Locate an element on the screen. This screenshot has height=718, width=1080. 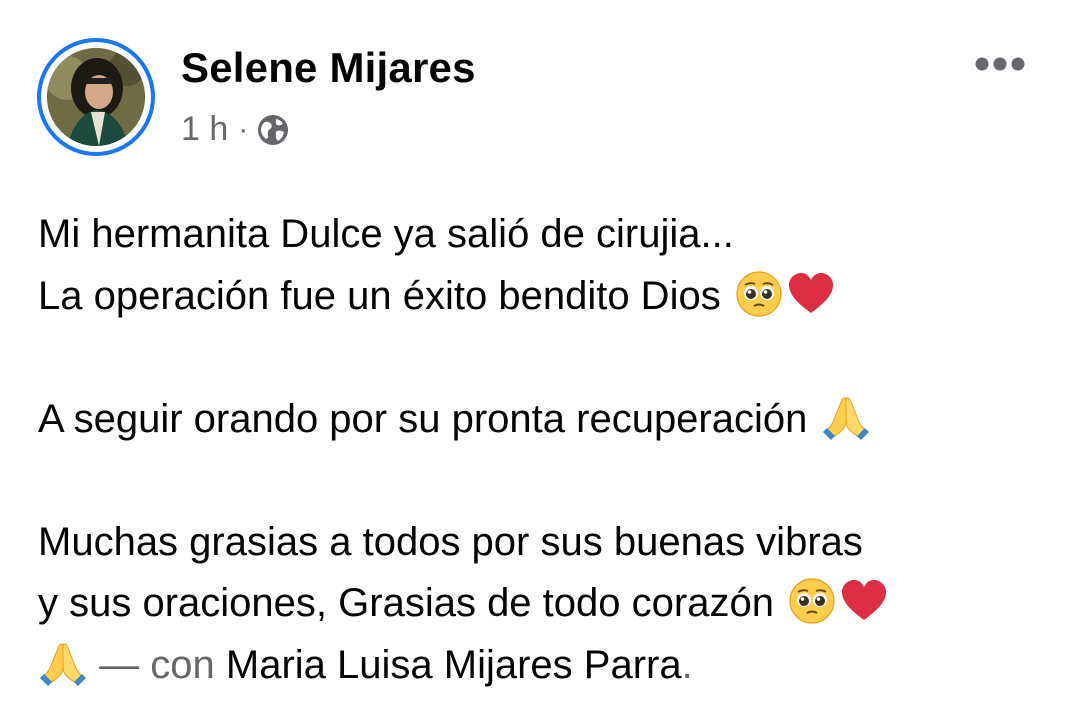
post-text-line: y sus oraciones, Grasias de todo corazón is located at coordinates (543, 604).